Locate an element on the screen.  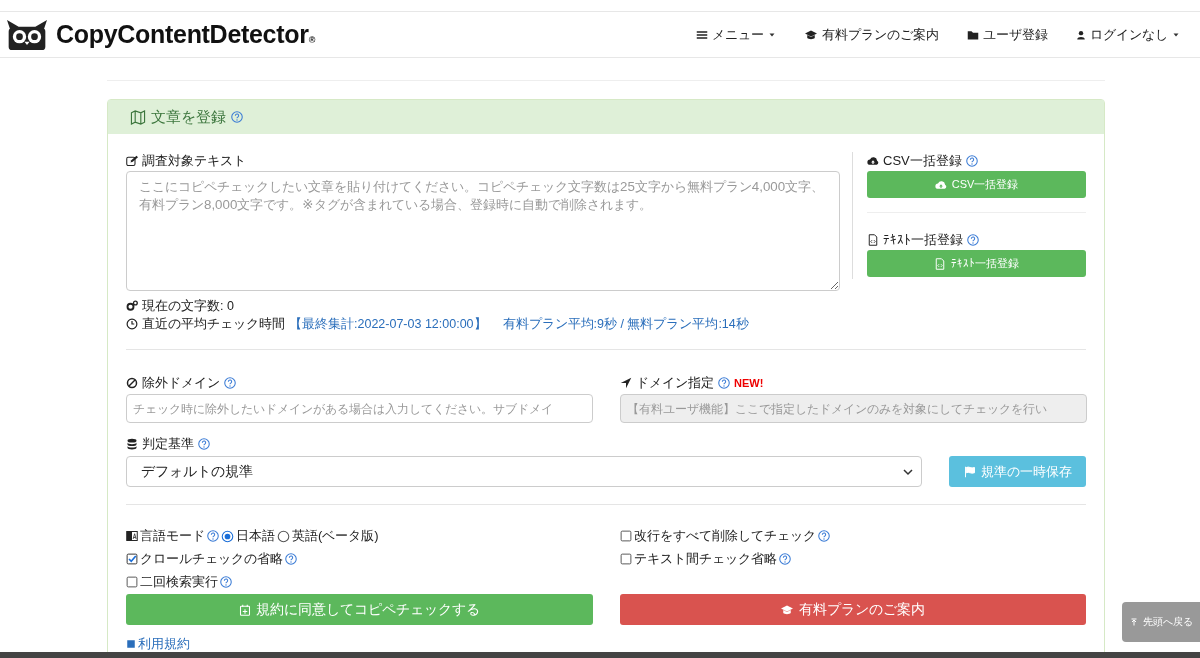
edit-icon is located at coordinates (132, 161).